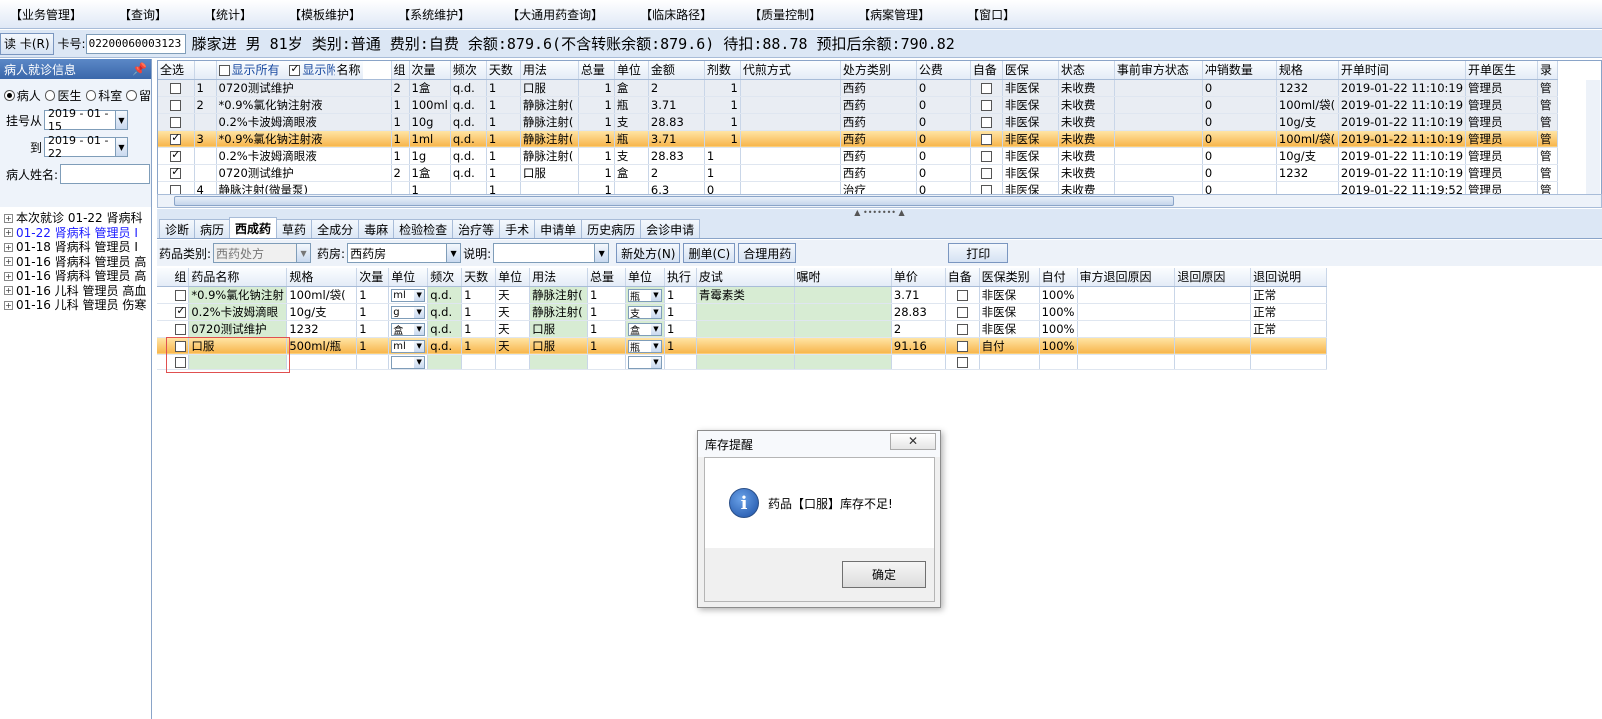  I want to click on cell-du: ml ▼, so click(408, 295).